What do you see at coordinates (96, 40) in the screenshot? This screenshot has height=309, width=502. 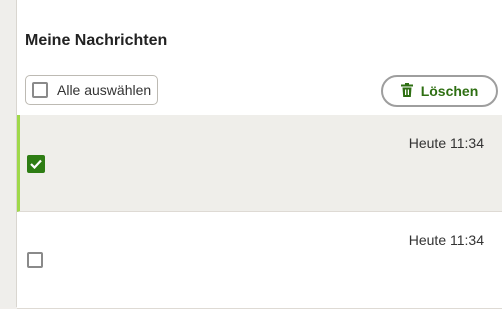 I see `page-title: Meine Nachrichten` at bounding box center [96, 40].